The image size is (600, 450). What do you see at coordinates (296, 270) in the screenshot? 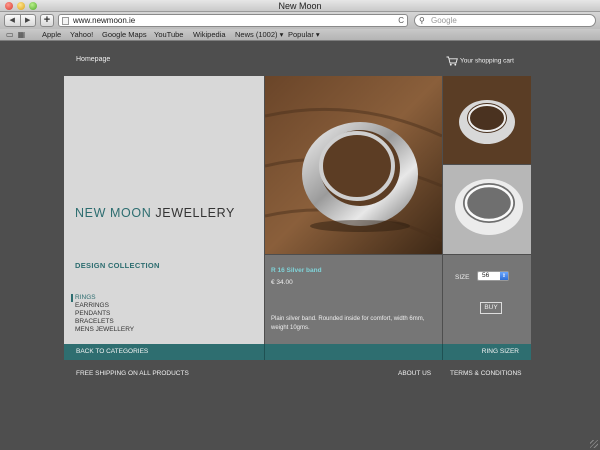
I see `product-name: R 16 Silver band` at bounding box center [296, 270].